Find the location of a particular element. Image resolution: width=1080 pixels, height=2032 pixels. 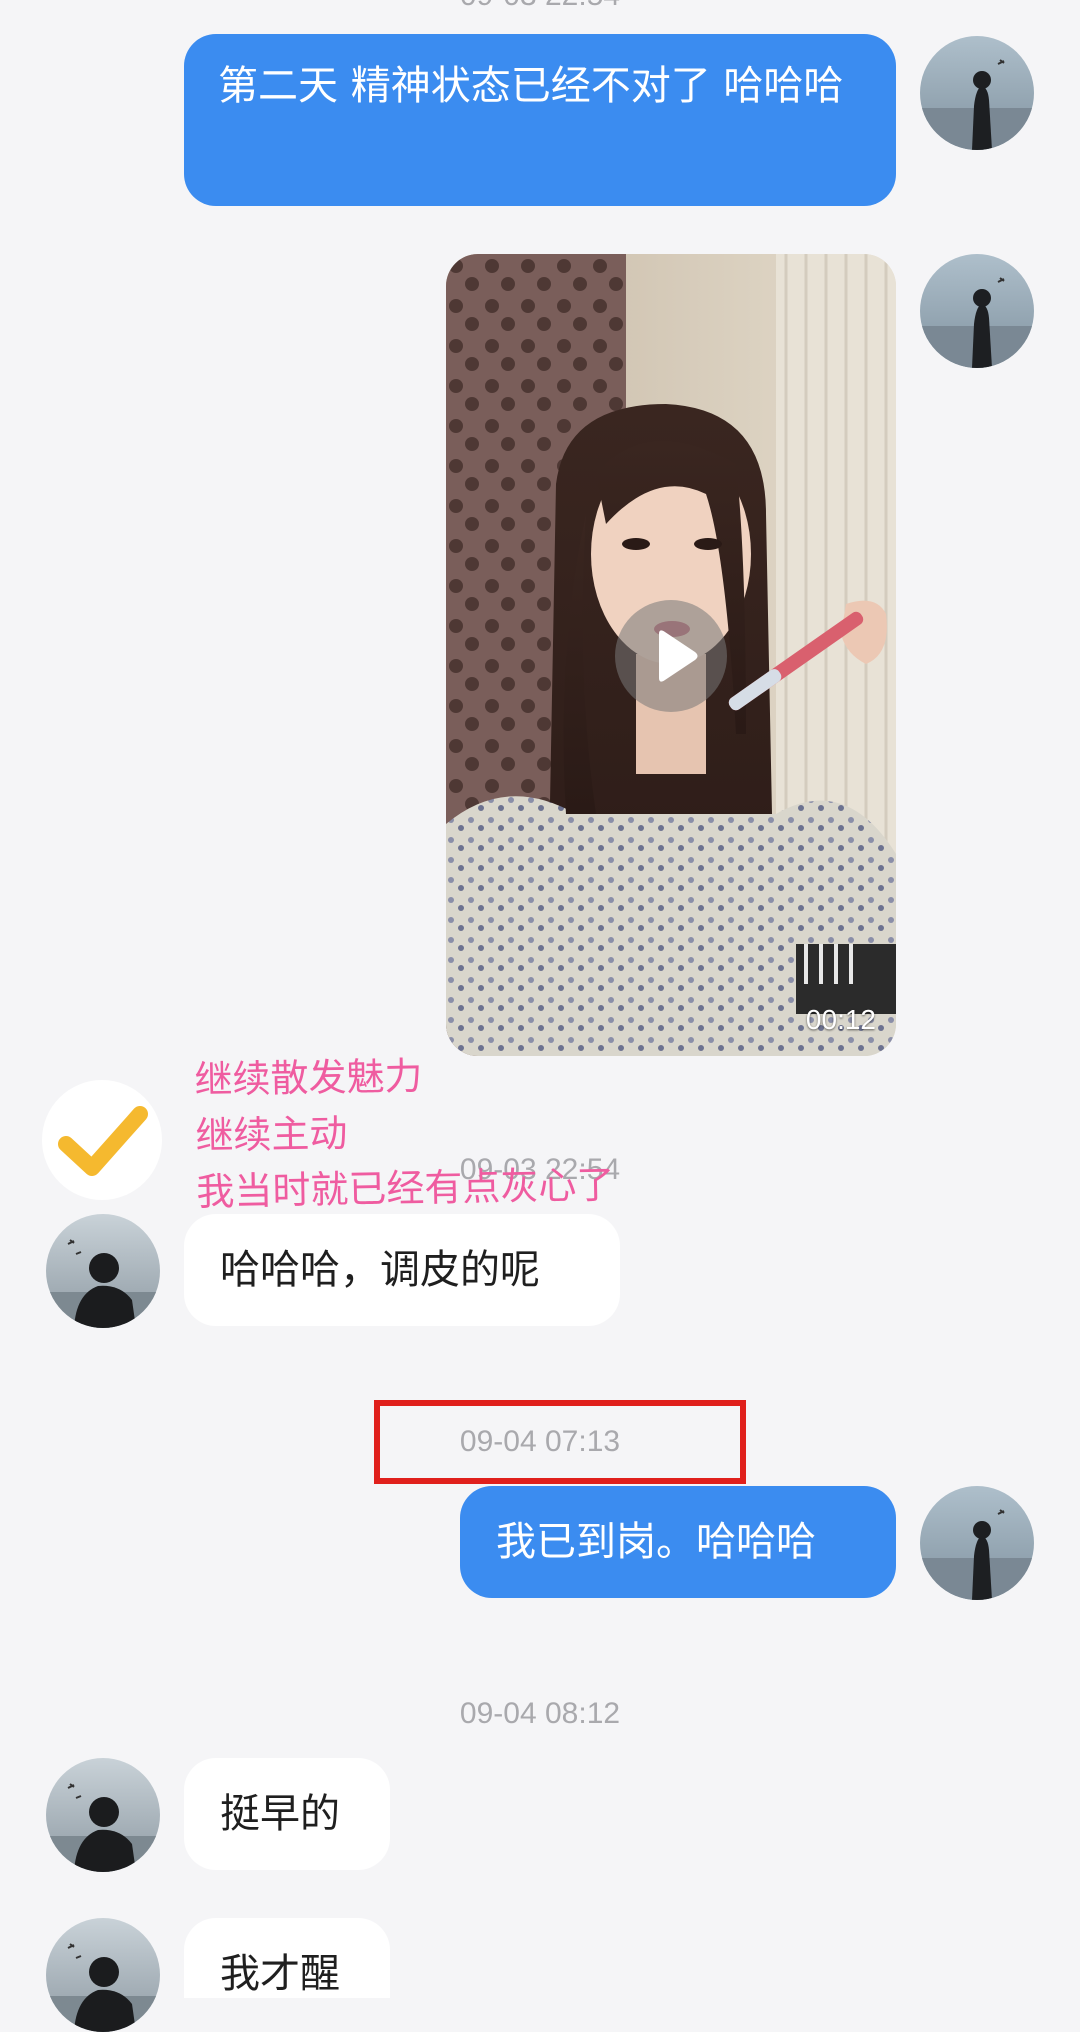

message-text: 第二天 精神状态已经不对了 哈哈哈 is located at coordinates (531, 86).